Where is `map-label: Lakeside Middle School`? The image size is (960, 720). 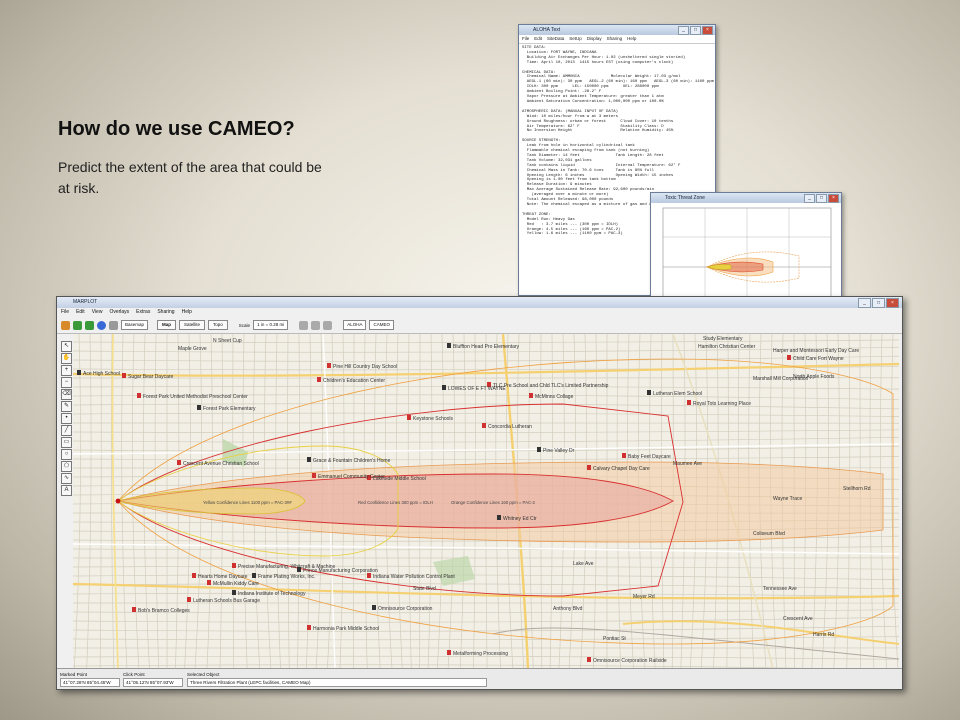 map-label: Lakeside Middle School is located at coordinates (399, 479).